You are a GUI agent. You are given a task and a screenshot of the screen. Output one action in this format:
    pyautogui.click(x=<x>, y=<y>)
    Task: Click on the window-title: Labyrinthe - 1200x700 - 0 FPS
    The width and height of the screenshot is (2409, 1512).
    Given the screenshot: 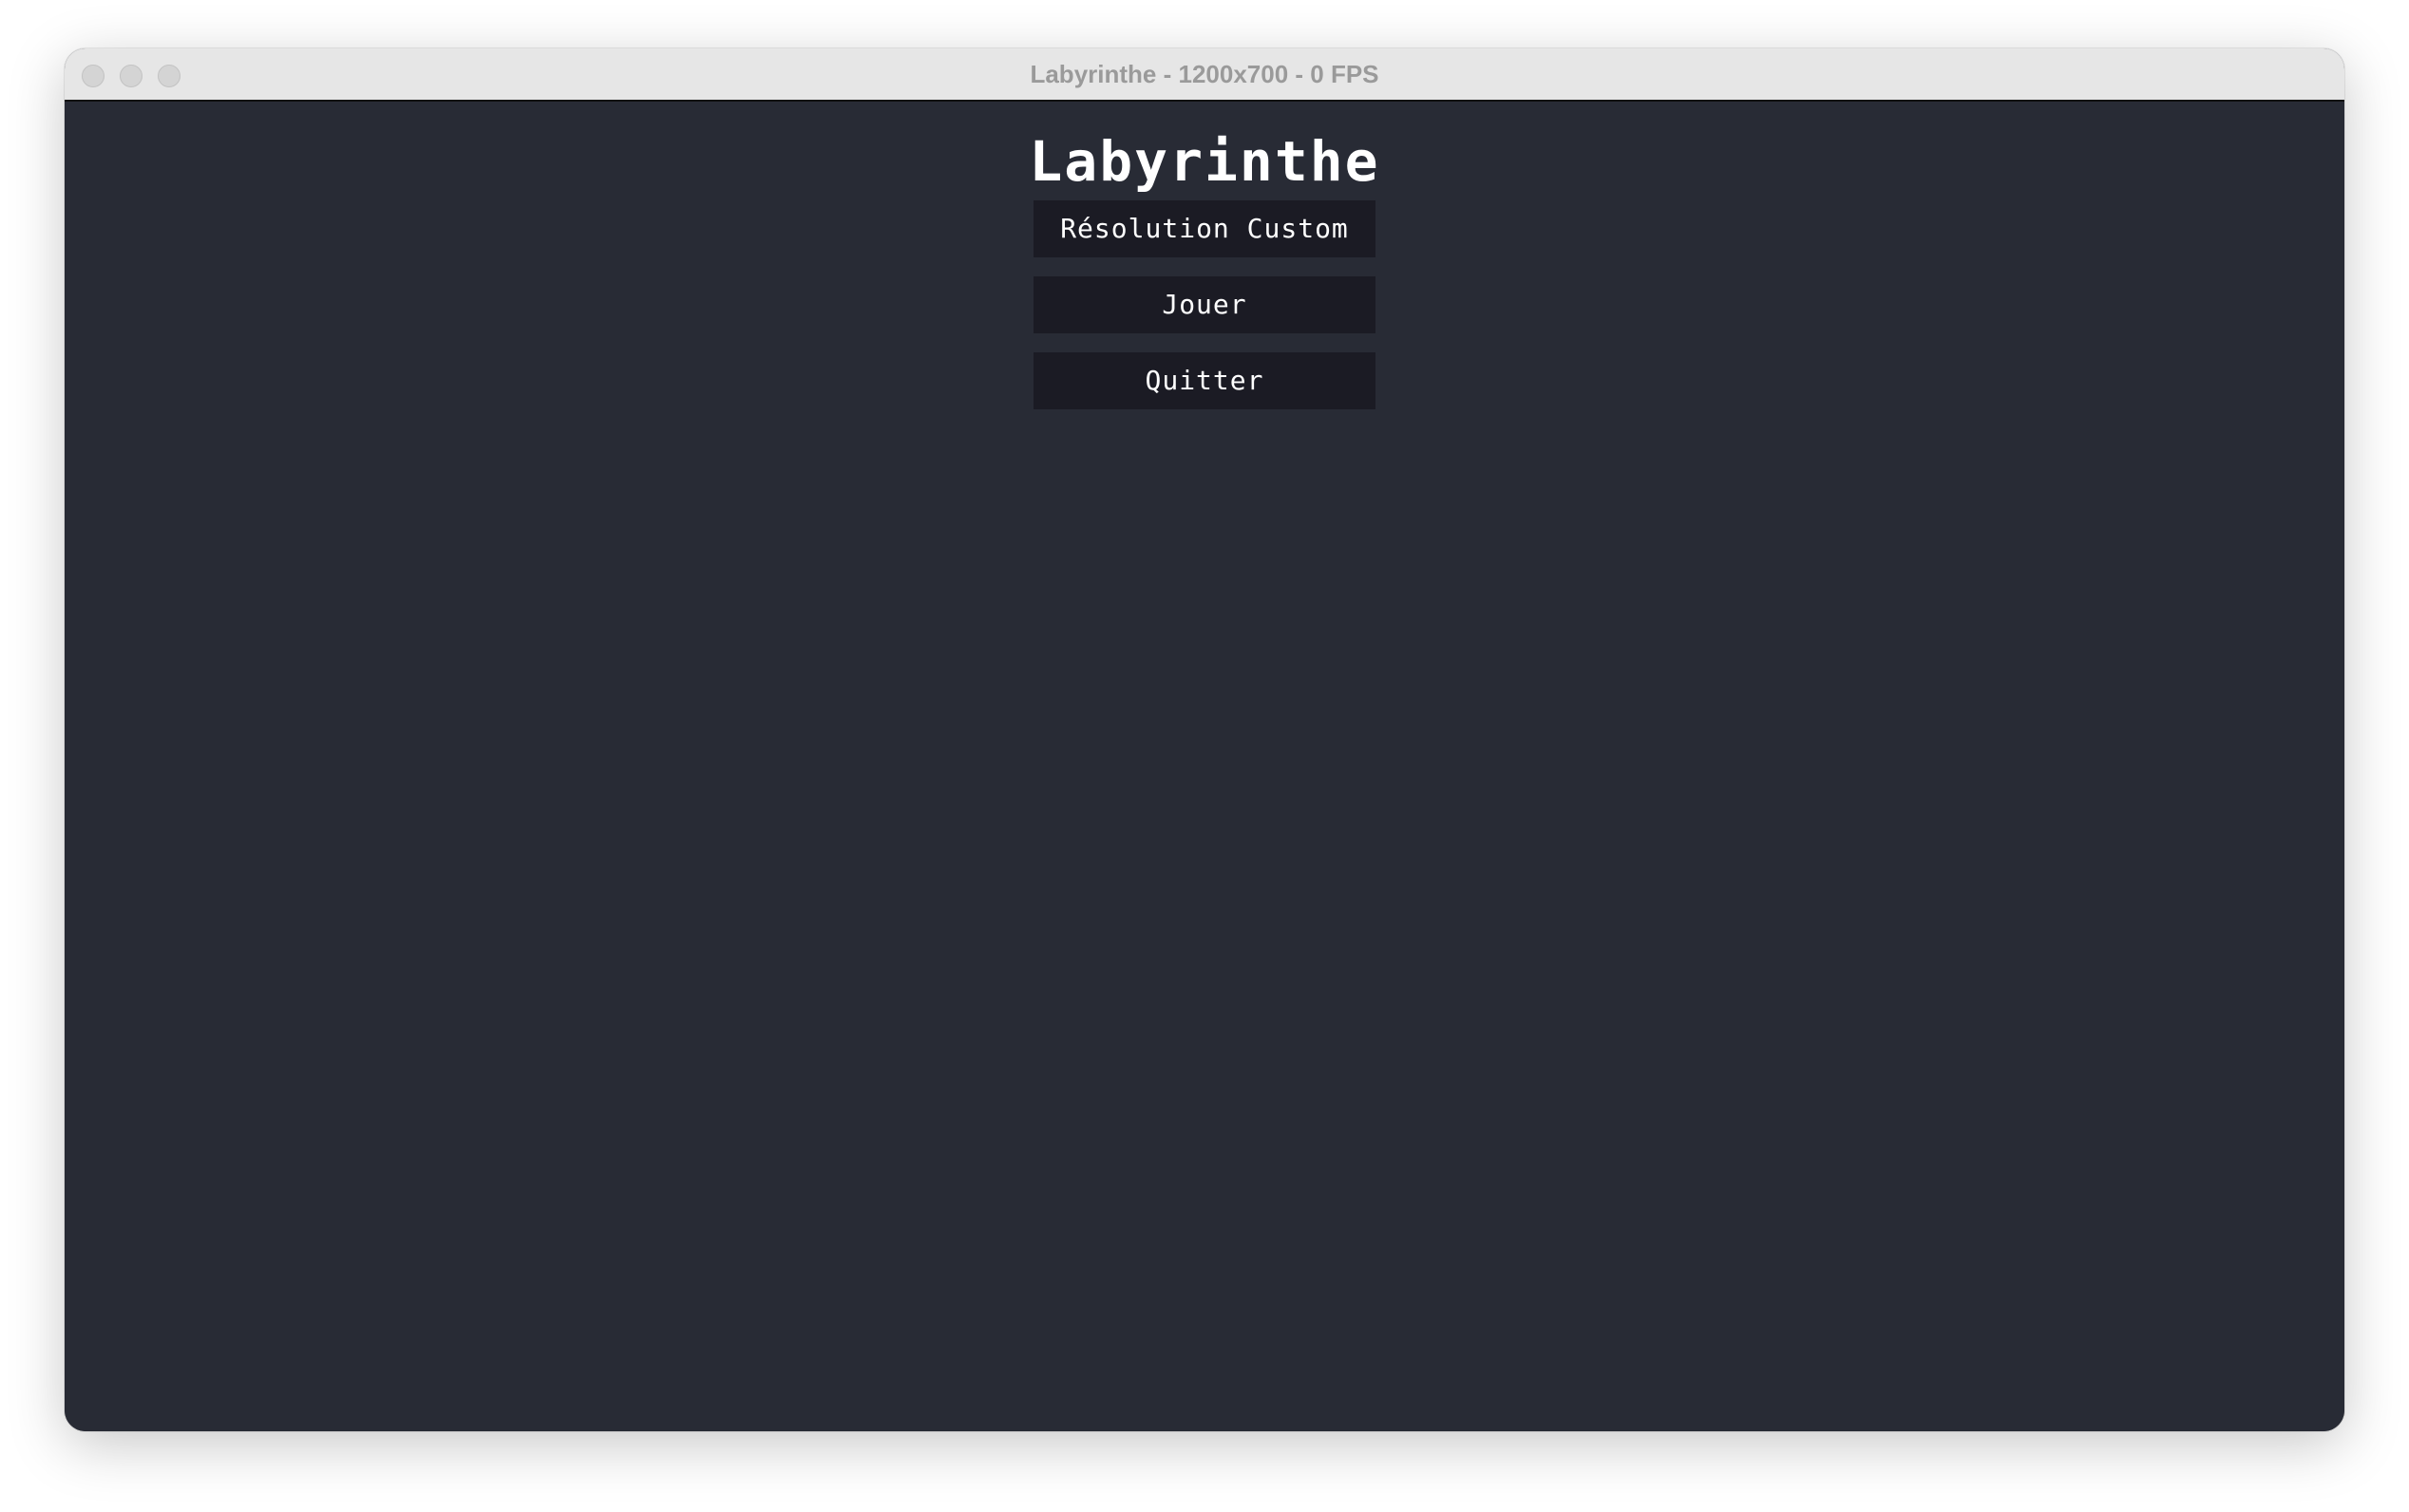 What is the action you would take?
    pyautogui.click(x=1204, y=74)
    